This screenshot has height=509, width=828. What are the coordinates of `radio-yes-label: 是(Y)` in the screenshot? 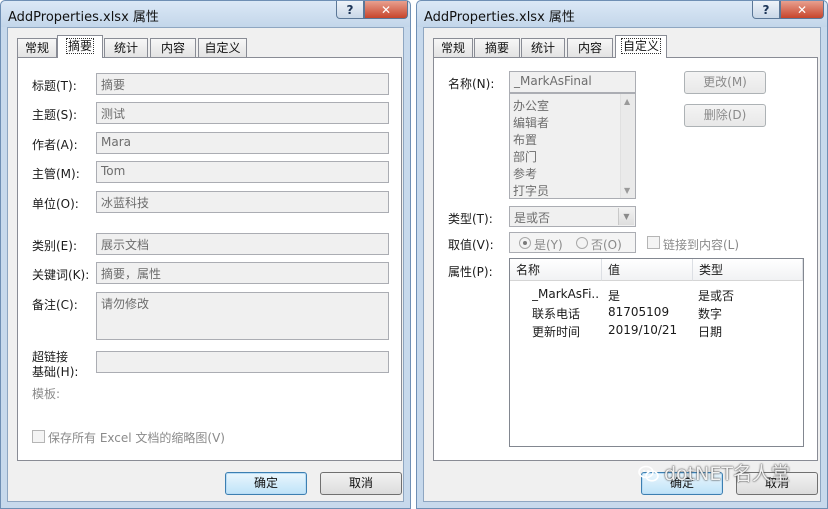 It's located at (548, 245).